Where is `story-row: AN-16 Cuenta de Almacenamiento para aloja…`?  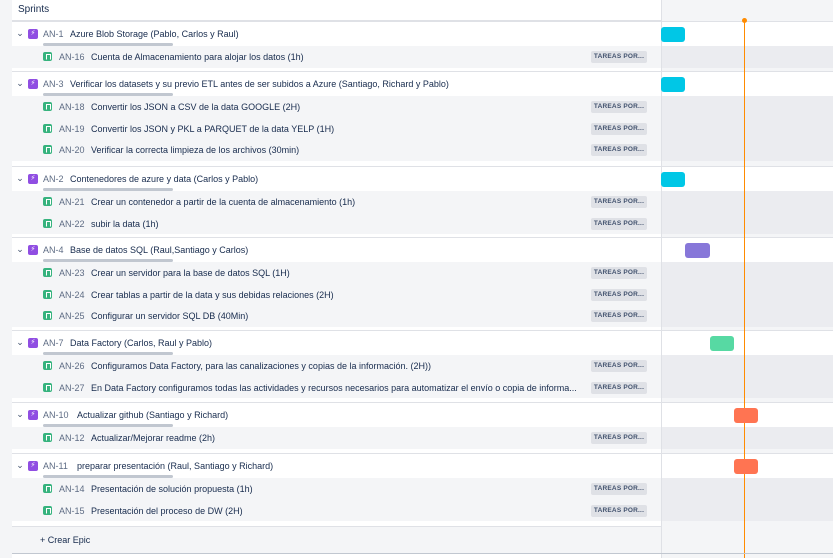
story-row: AN-16 Cuenta de Almacenamiento para aloja… is located at coordinates (422, 57).